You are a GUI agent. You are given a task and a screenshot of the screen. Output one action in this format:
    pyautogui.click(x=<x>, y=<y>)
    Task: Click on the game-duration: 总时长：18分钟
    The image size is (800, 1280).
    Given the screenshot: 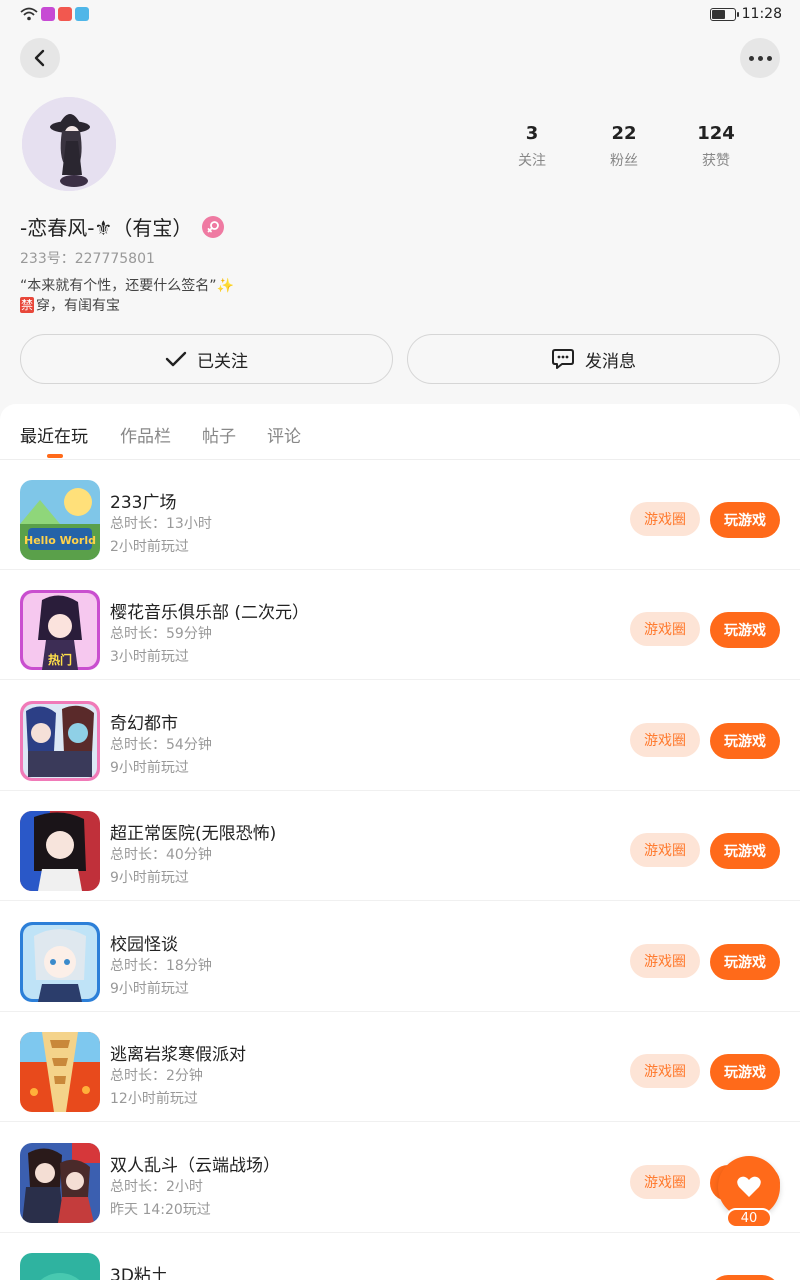 What is the action you would take?
    pyautogui.click(x=161, y=966)
    